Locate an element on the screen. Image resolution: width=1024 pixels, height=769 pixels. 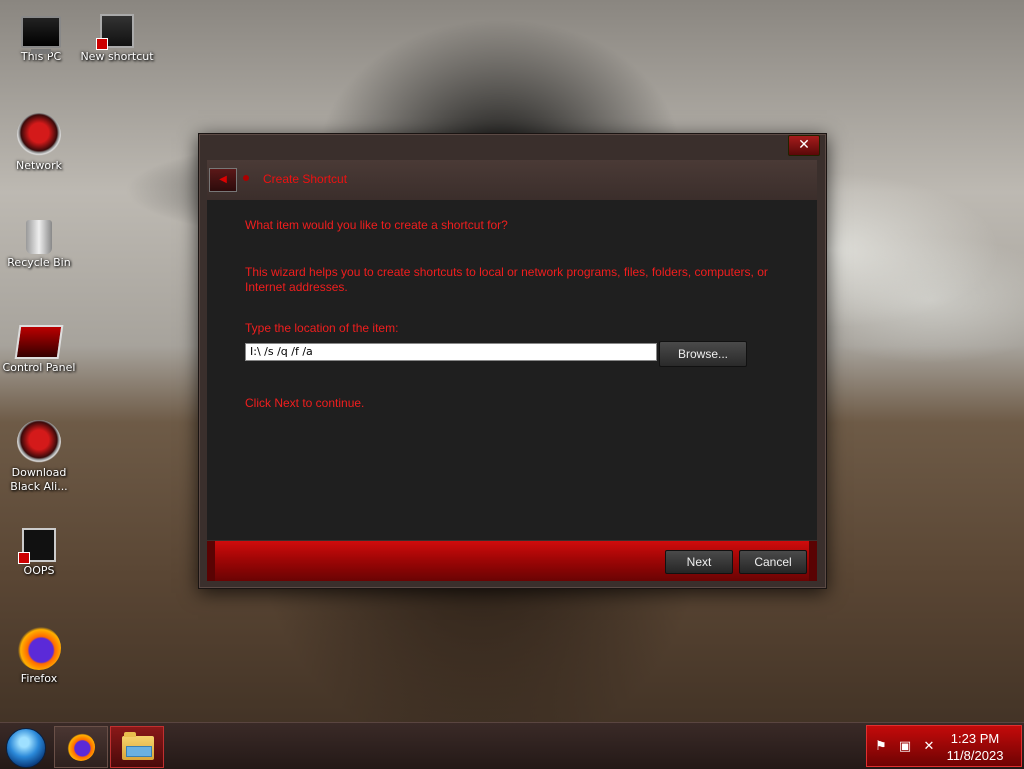
desktop-icon-label: OOPS is located at coordinates (39, 570).